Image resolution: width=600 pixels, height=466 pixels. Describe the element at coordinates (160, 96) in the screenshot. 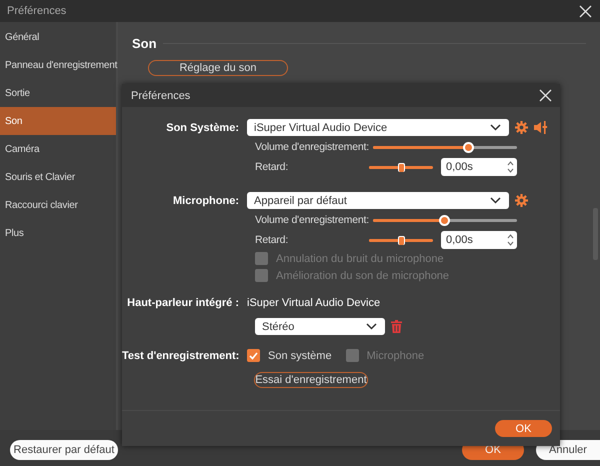

I see `dialog-title: Préférences` at that location.